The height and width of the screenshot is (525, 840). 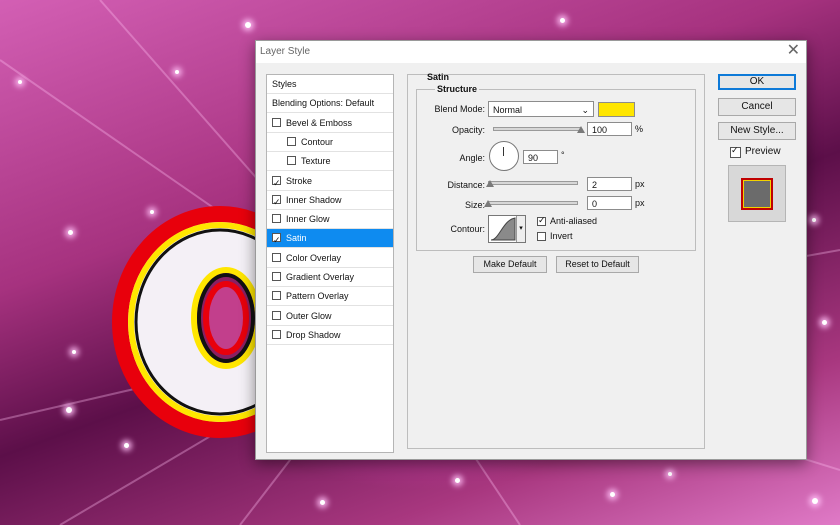 What do you see at coordinates (541, 236) in the screenshot?
I see `invert-checkbox` at bounding box center [541, 236].